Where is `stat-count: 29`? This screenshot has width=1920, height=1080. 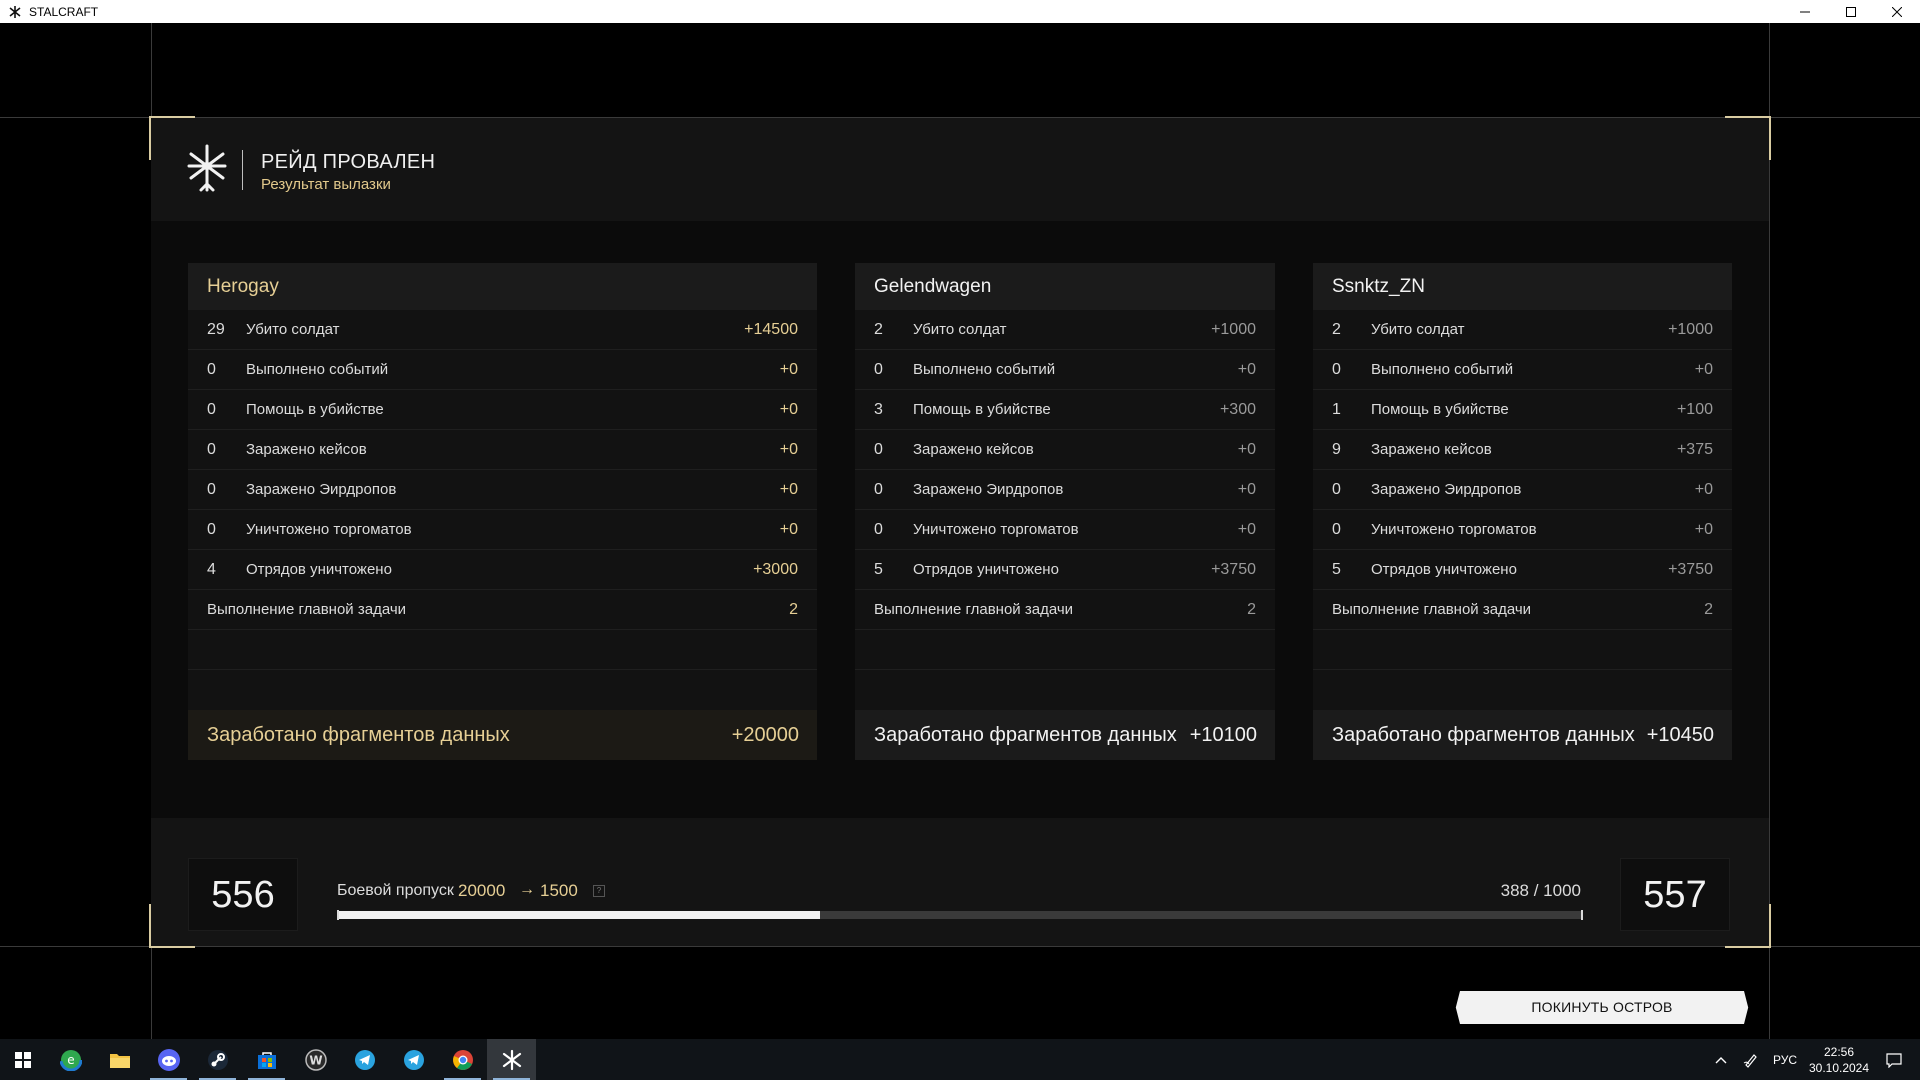
stat-count: 29 is located at coordinates (216, 329).